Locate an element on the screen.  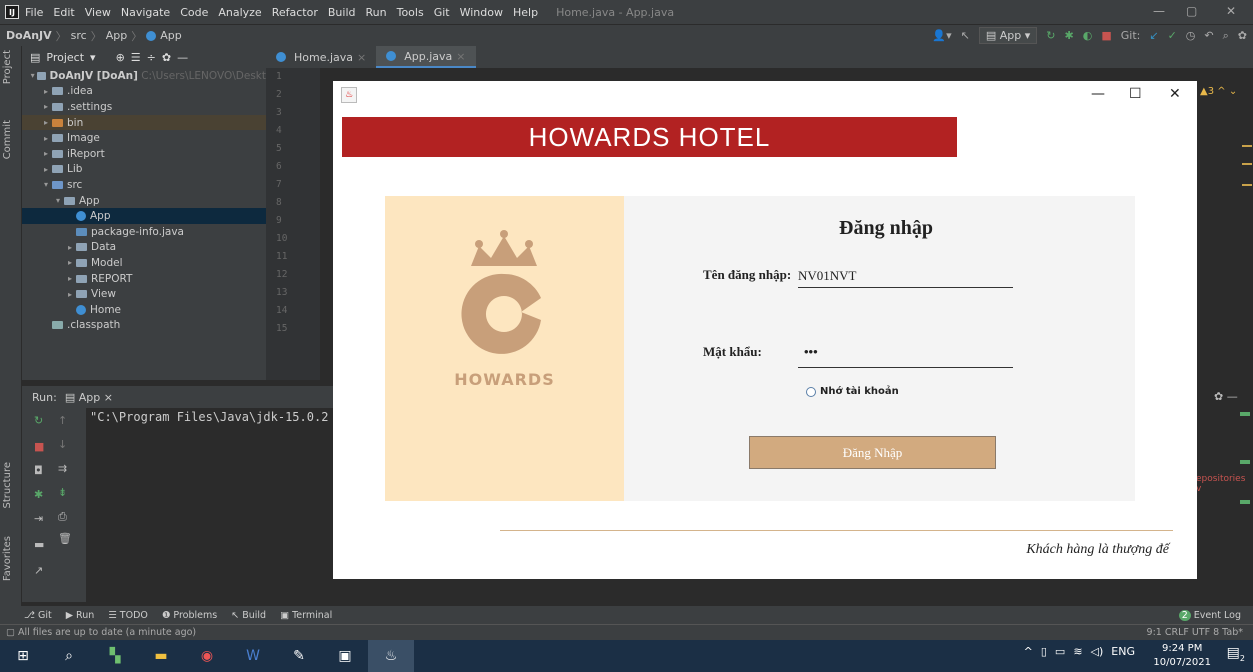
tree-item-src: ▾ src is located at coordinates (144, 185).